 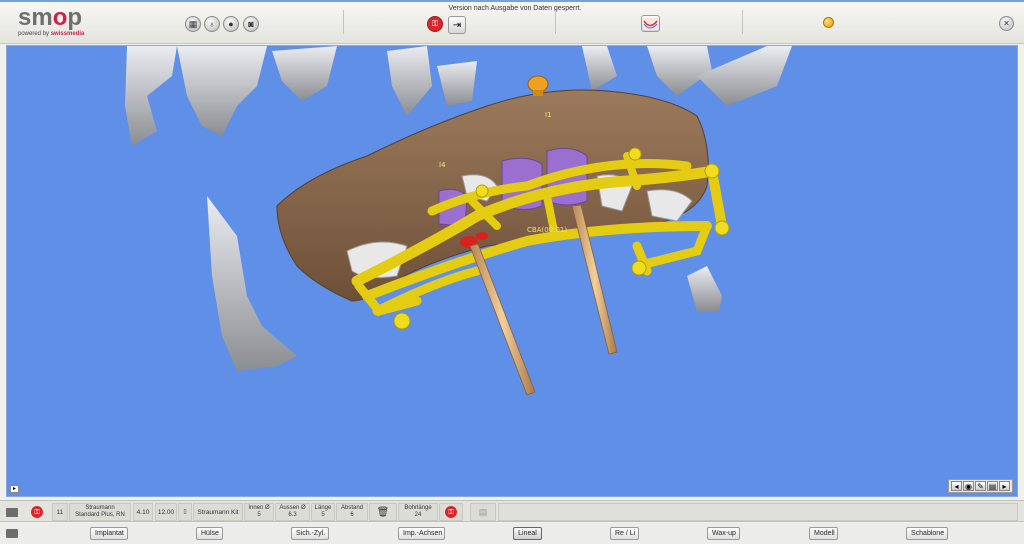 What do you see at coordinates (828, 22) in the screenshot?
I see `status-indicator-icon` at bounding box center [828, 22].